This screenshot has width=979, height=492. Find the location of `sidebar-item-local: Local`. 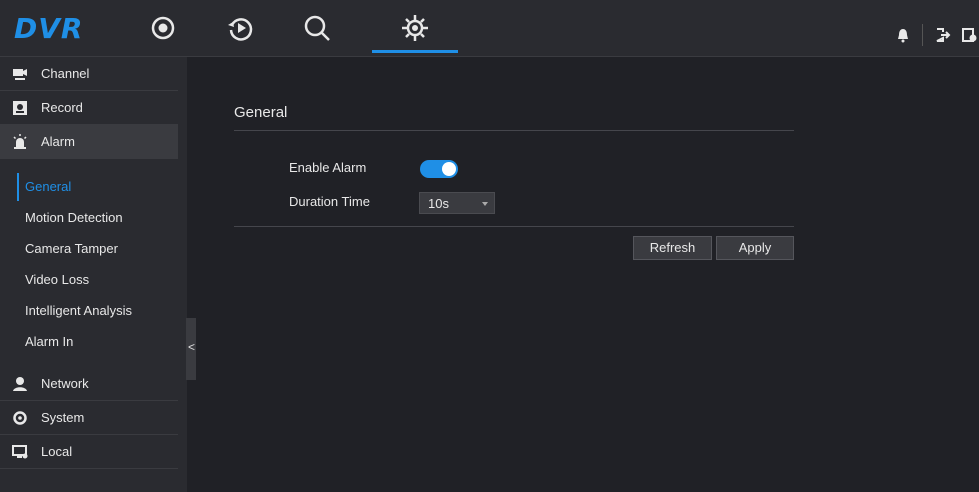

sidebar-item-local: Local is located at coordinates (89, 452).